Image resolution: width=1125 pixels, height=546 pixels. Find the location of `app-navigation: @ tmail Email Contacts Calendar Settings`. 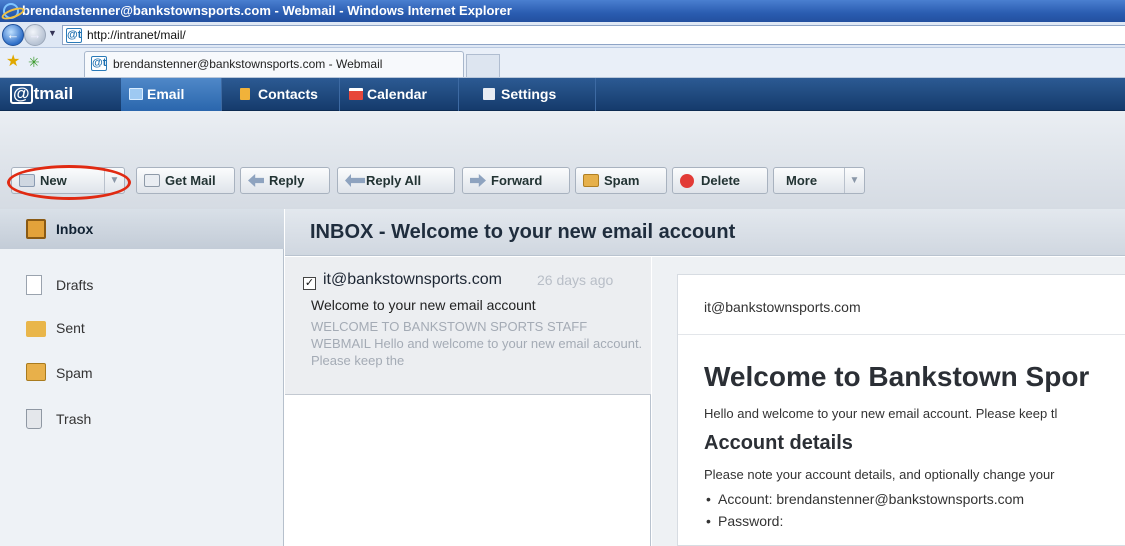

app-navigation: @ tmail Email Contacts Calendar Settings is located at coordinates (562, 94).